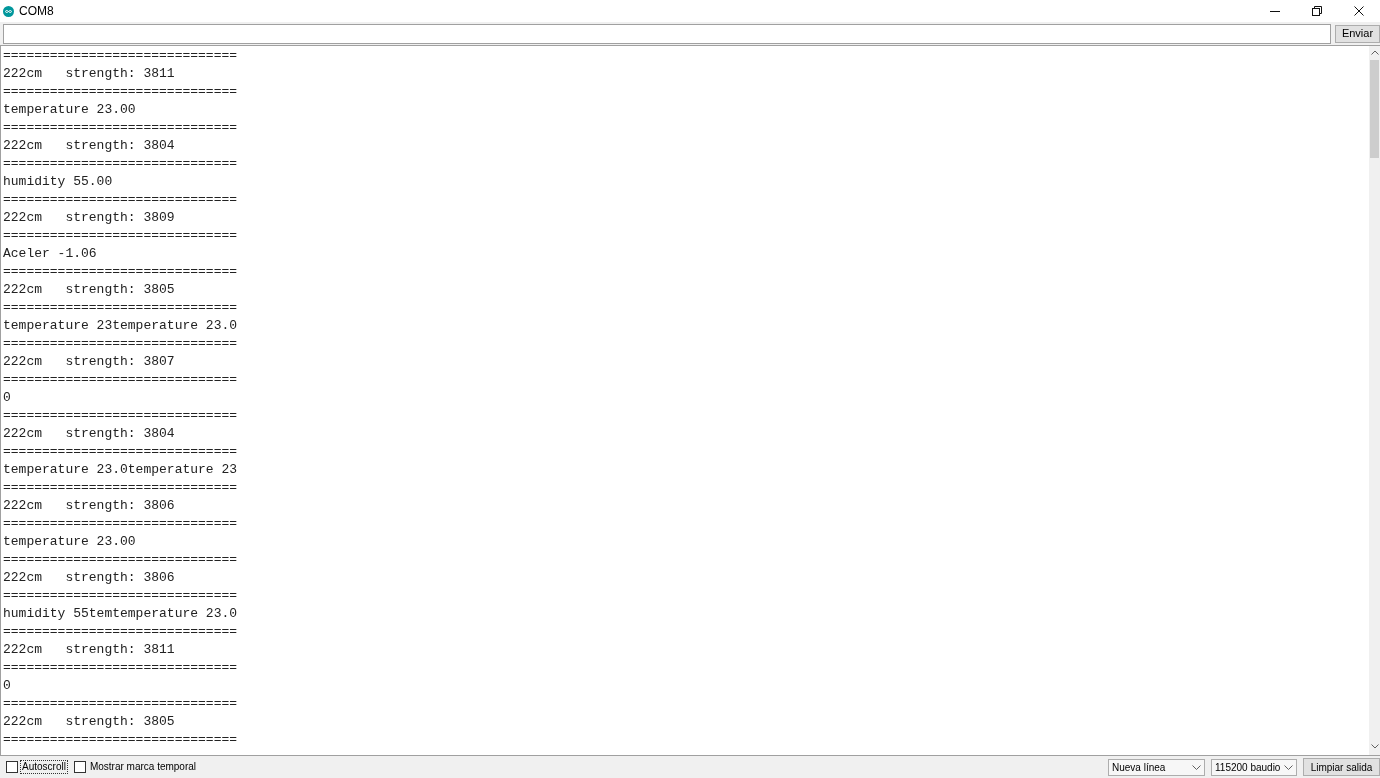 The image size is (1380, 778). I want to click on checkbox-label: Mostrar marca temporal, so click(143, 767).